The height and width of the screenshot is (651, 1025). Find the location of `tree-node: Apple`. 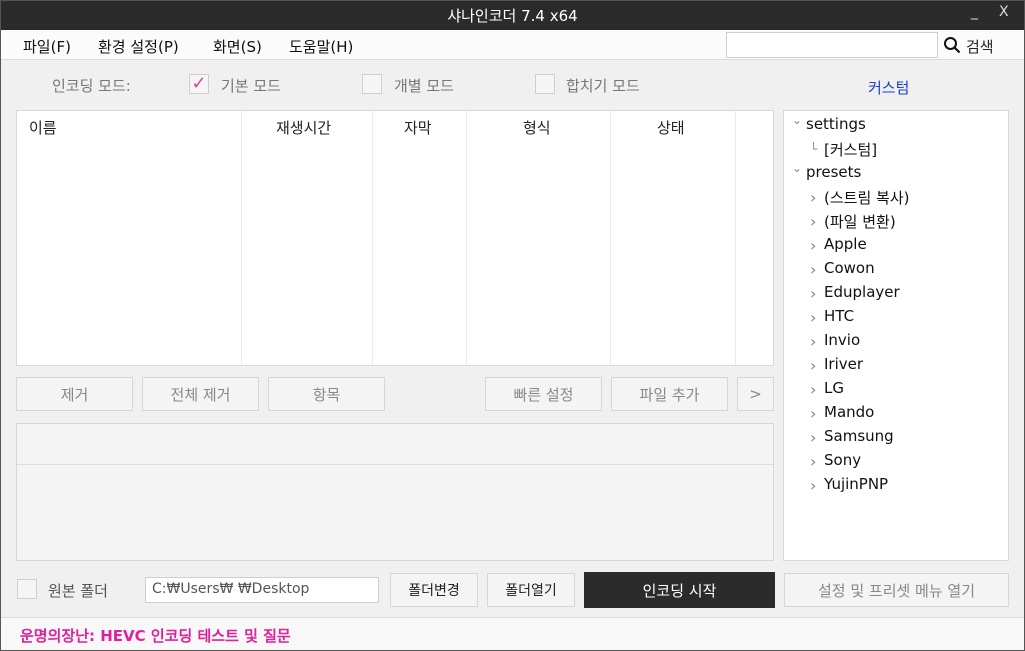

tree-node: Apple is located at coordinates (845, 244).